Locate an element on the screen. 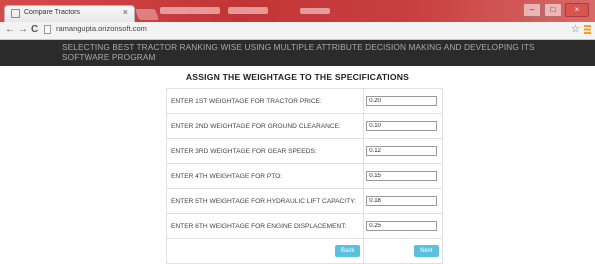 This screenshot has height=264, width=595. browser-tab: Compare Tractors × is located at coordinates (69, 13).